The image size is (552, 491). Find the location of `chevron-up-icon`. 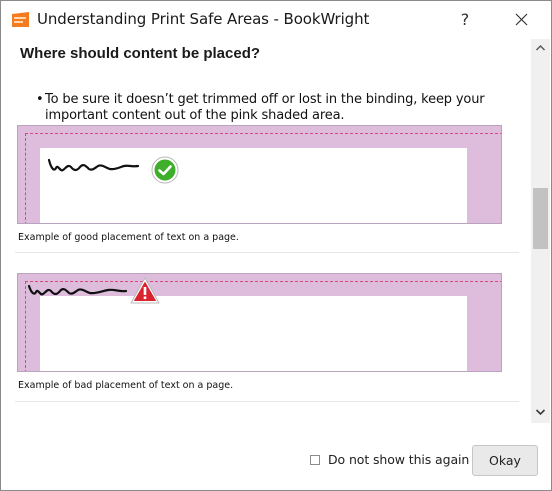

chevron-up-icon is located at coordinates (540, 52).